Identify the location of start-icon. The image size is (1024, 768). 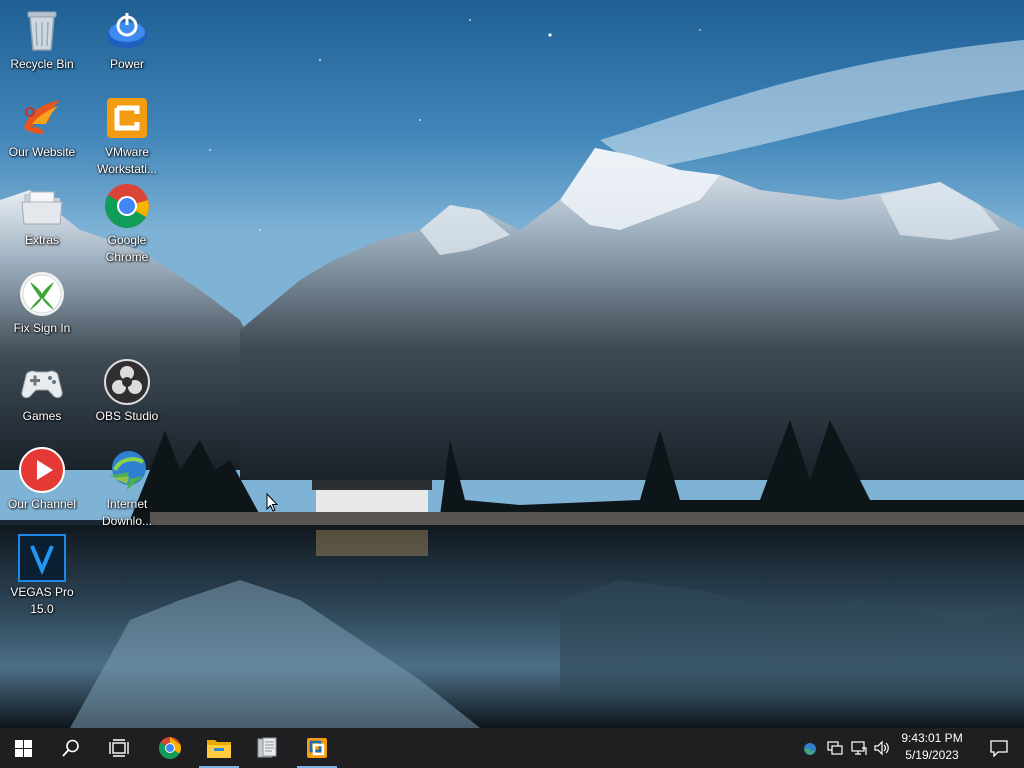
(23, 748).